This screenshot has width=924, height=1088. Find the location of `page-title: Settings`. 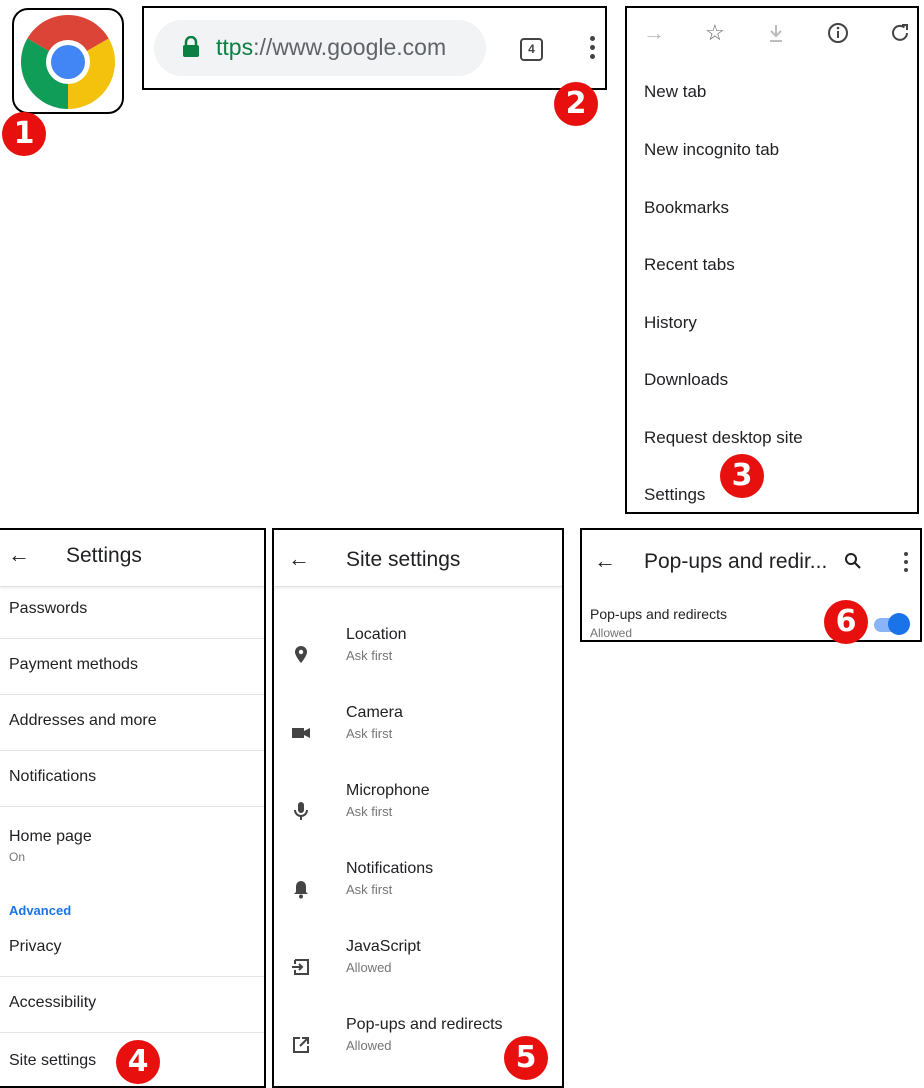

page-title: Settings is located at coordinates (104, 555).